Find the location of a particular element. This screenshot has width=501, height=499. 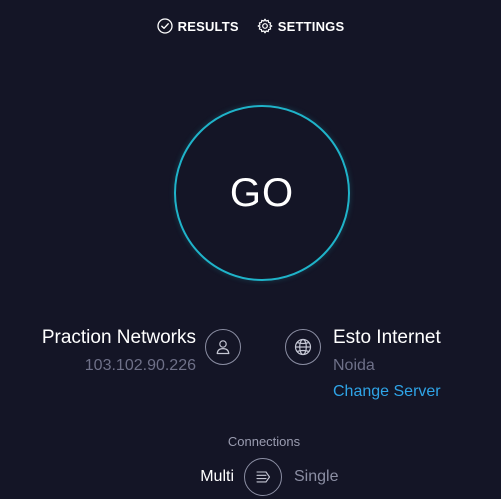

provider-info: Praction Networks 103.102.90.226 is located at coordinates (98, 351).